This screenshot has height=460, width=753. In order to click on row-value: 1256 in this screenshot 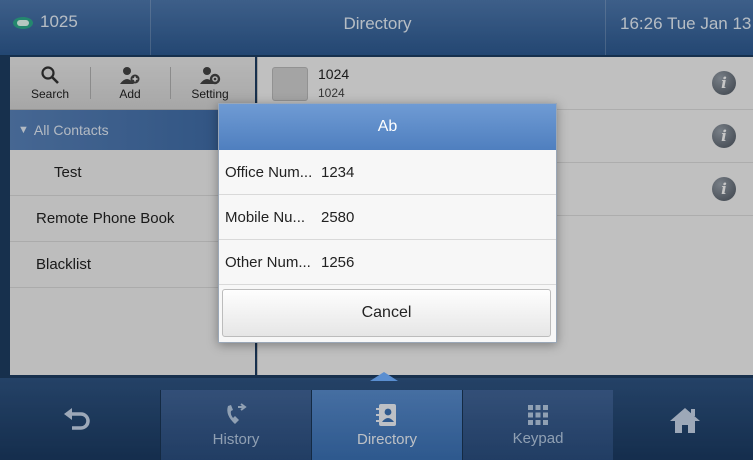, I will do `click(338, 262)`.